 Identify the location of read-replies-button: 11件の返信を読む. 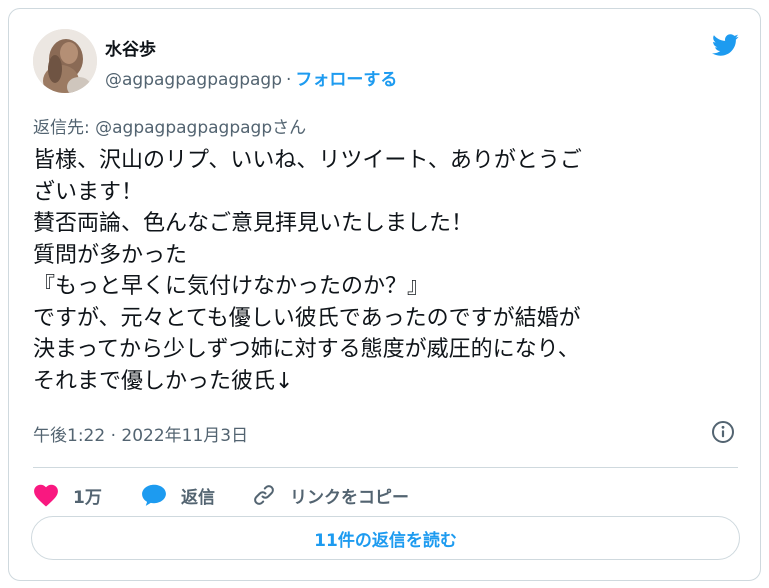
(385, 538).